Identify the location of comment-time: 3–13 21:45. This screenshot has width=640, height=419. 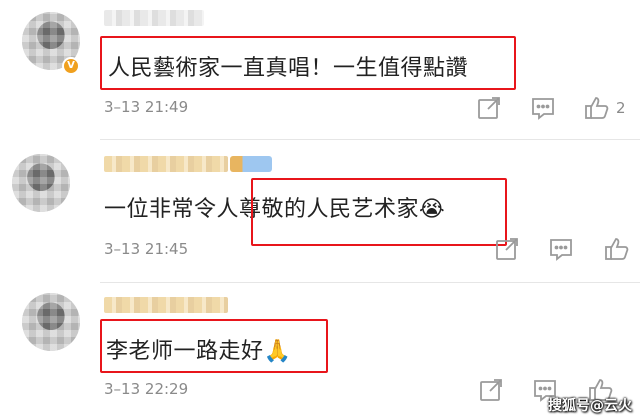
(146, 249).